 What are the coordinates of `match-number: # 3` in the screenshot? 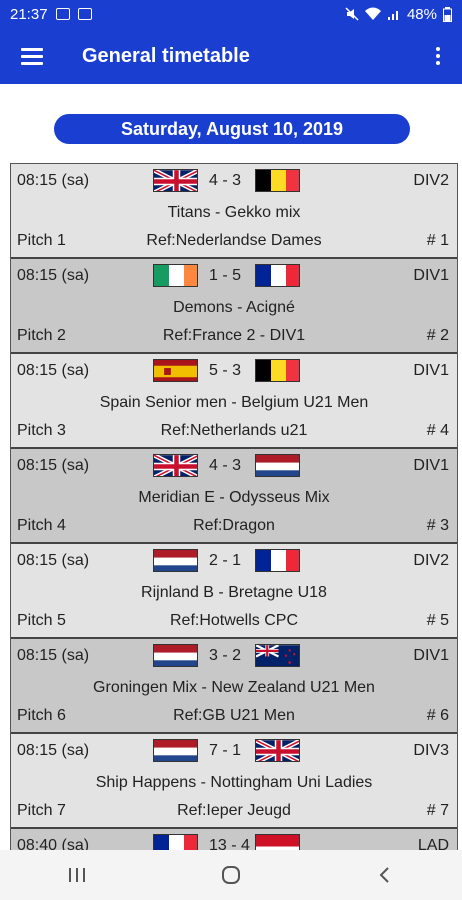 It's located at (437, 525).